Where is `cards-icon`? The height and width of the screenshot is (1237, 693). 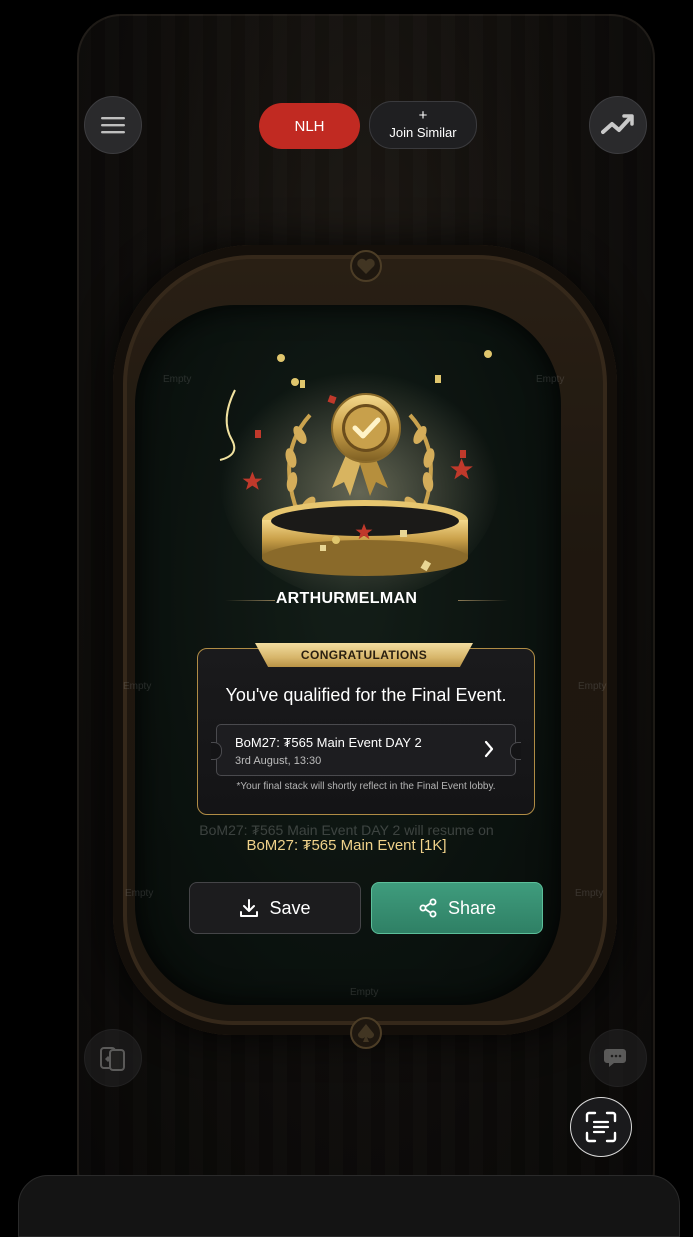 cards-icon is located at coordinates (112, 1059).